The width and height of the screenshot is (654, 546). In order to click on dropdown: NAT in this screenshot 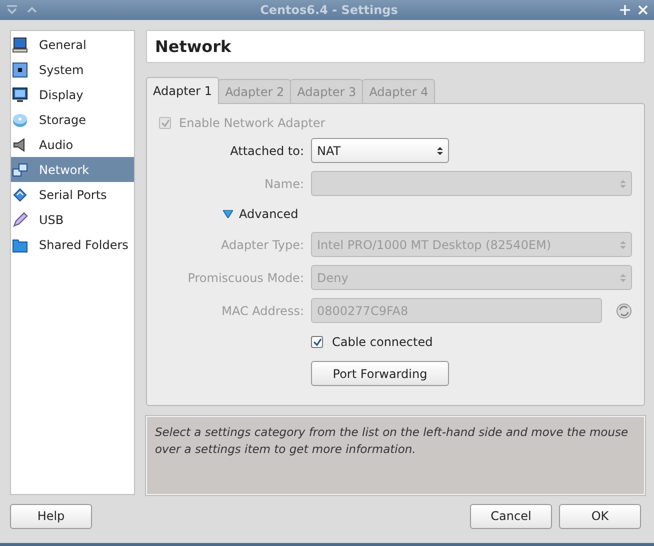, I will do `click(380, 150)`.